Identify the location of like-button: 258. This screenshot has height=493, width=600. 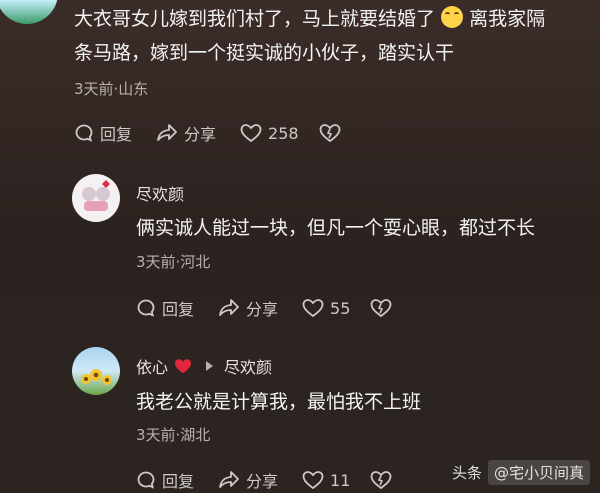
(269, 133).